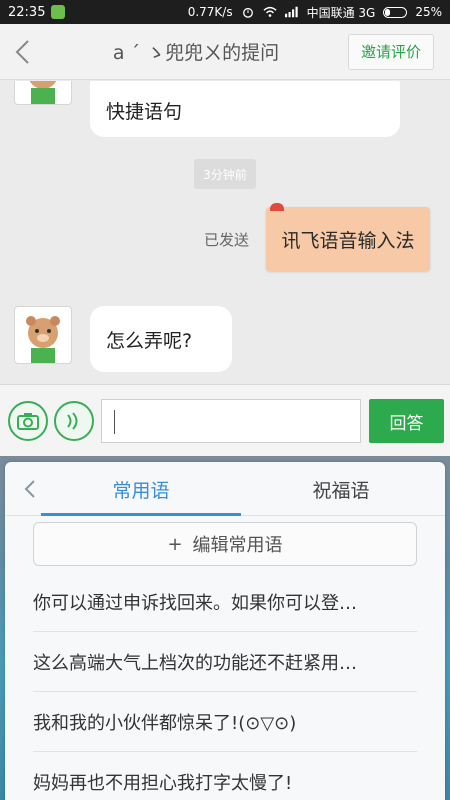 This screenshot has height=800, width=450. What do you see at coordinates (277, 207) in the screenshot?
I see `hat-decoration-icon` at bounding box center [277, 207].